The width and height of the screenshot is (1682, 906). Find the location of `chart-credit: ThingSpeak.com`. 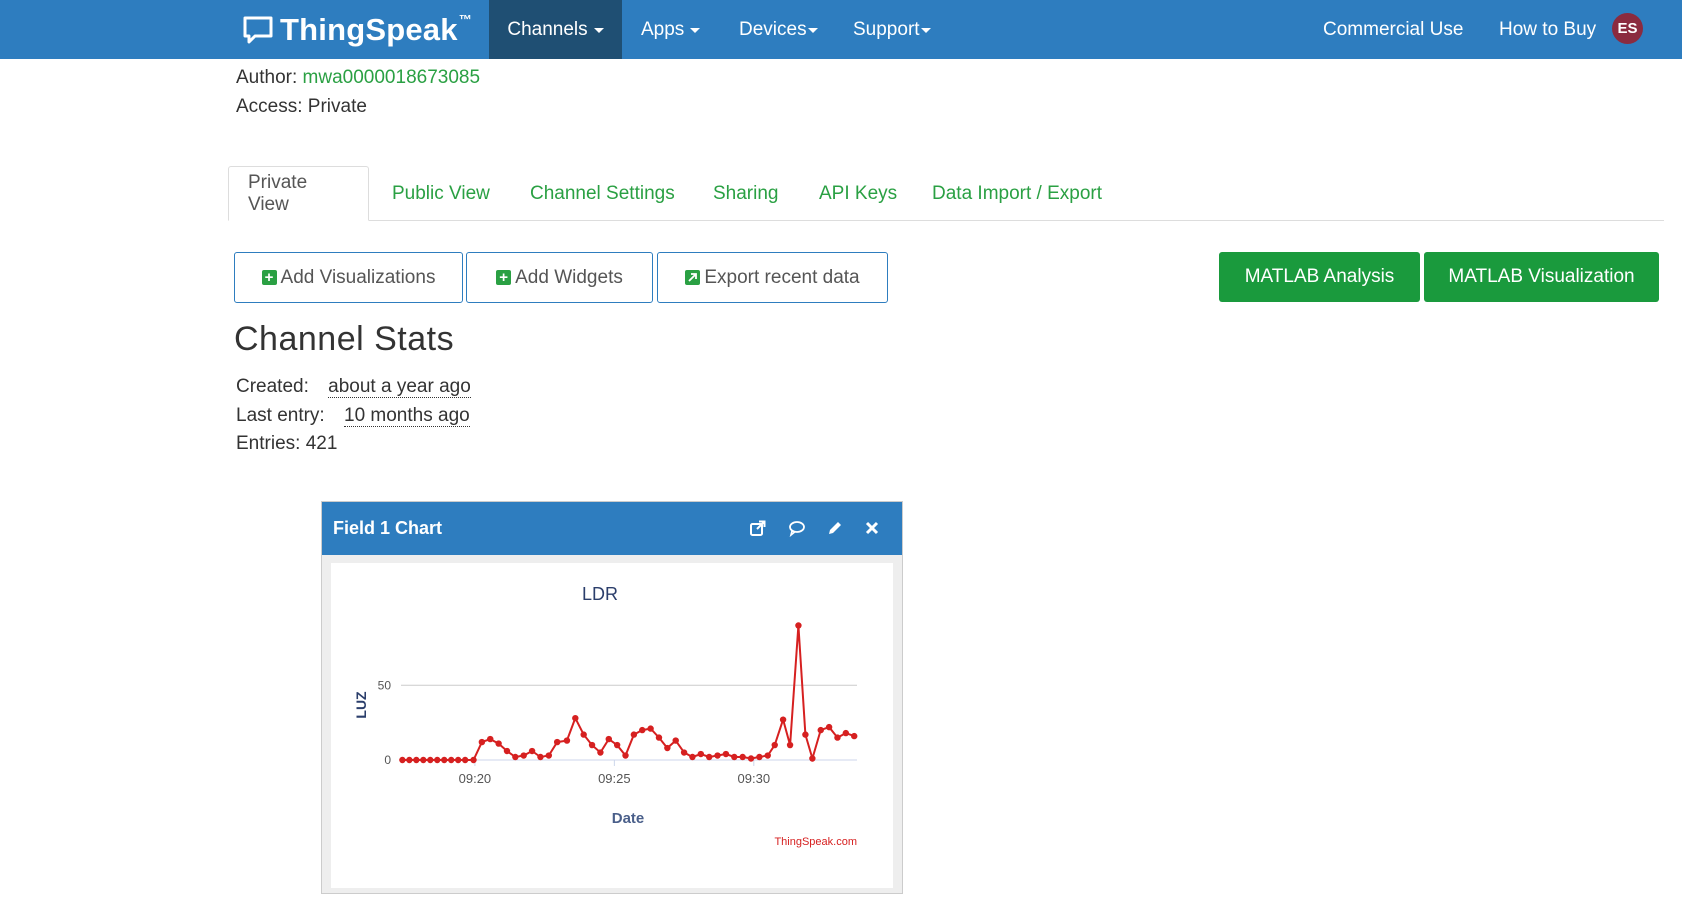

chart-credit: ThingSpeak.com is located at coordinates (815, 842).